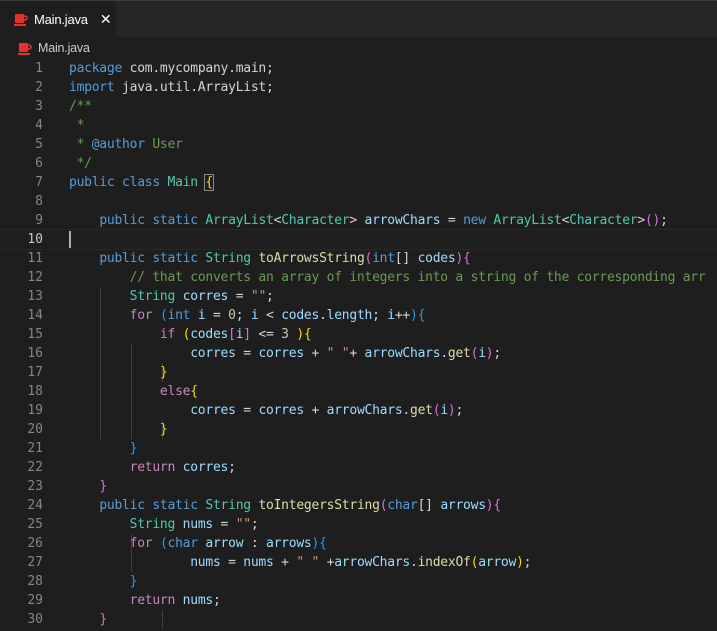  What do you see at coordinates (39, 220) in the screenshot?
I see `line-number: 9` at bounding box center [39, 220].